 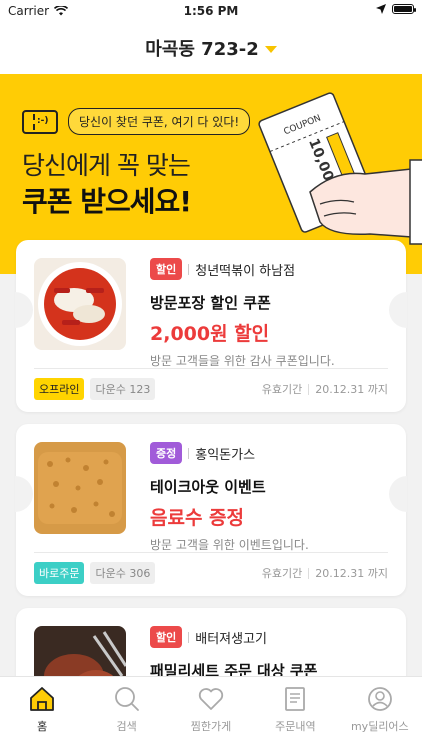 I want to click on store-name: 배터져생고기, so click(x=231, y=639).